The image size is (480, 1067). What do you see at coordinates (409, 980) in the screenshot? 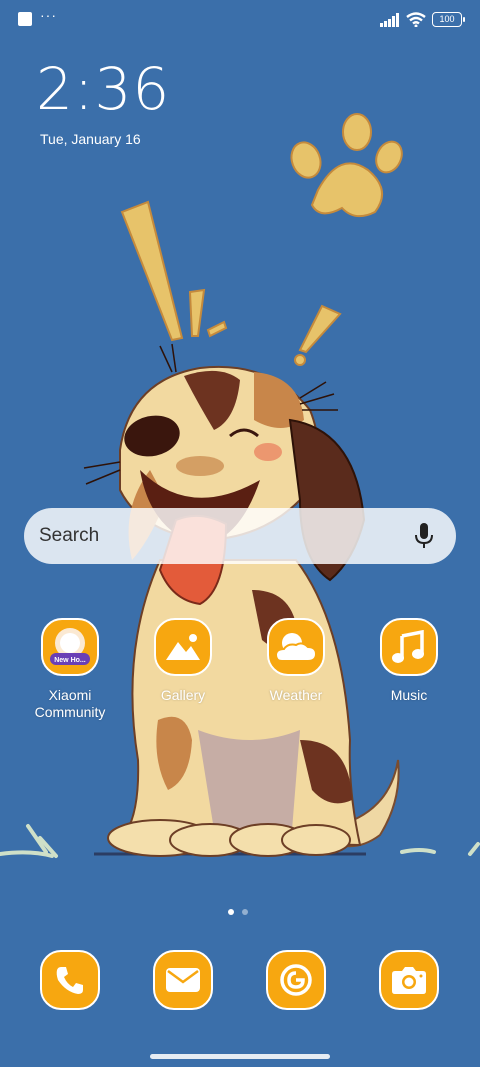
I see `camera-icon` at bounding box center [409, 980].